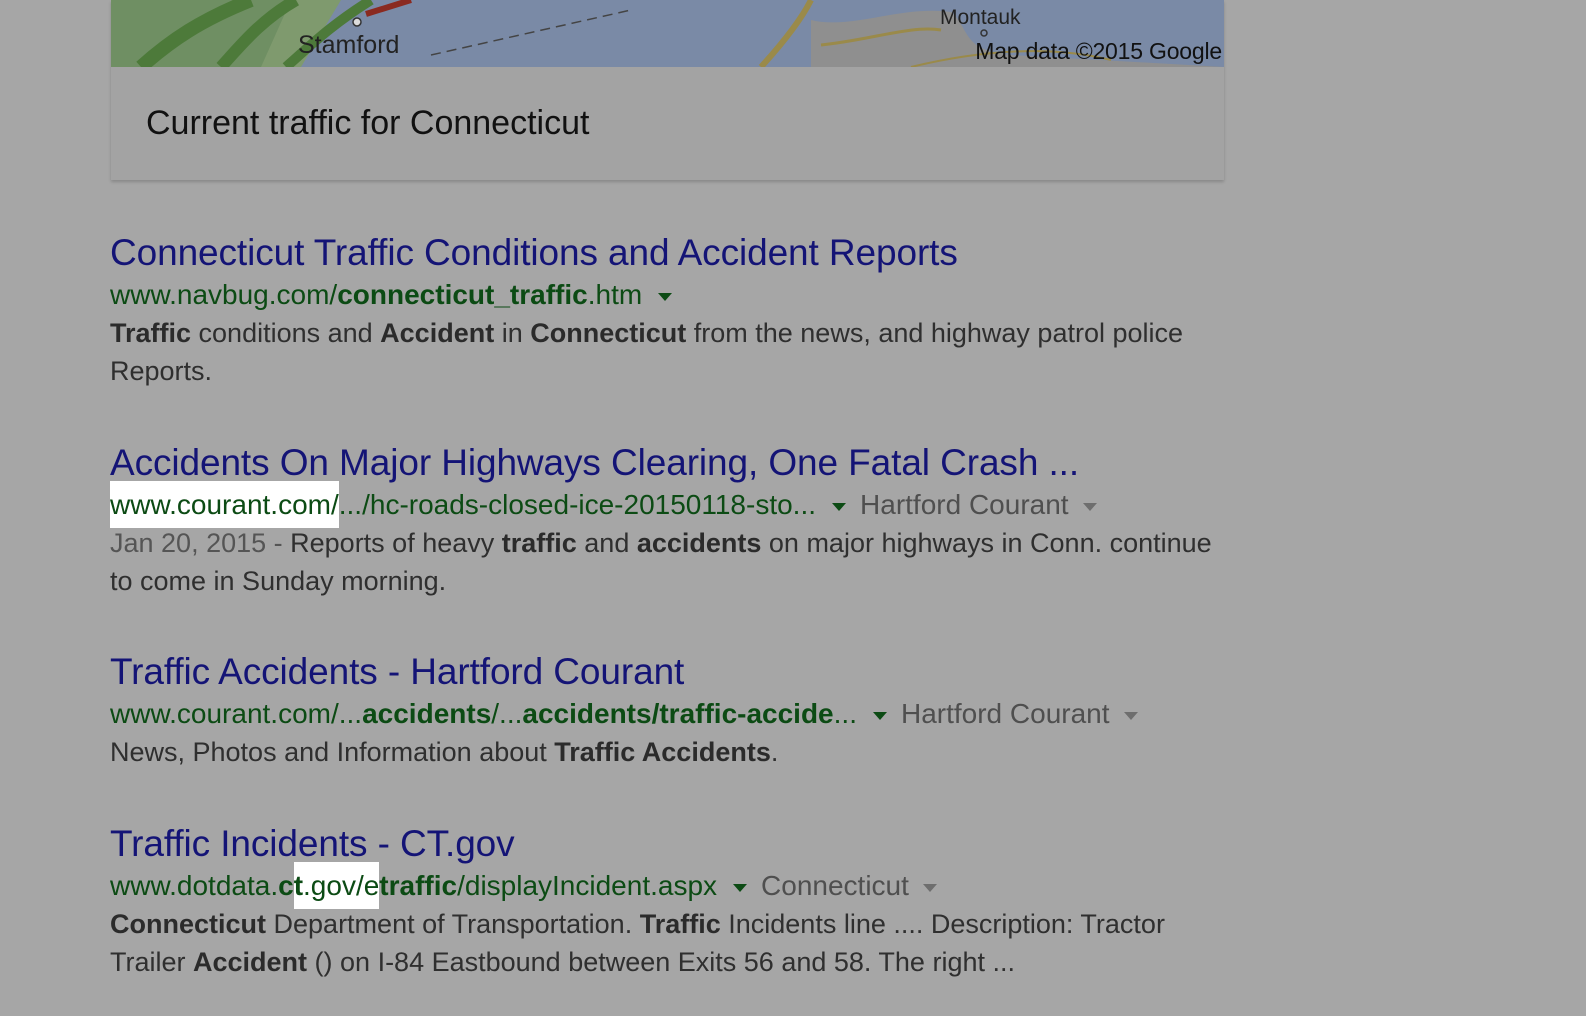 Image resolution: width=1586 pixels, height=1016 pixels. What do you see at coordinates (615, 294) in the screenshot?
I see `result-url-part: .htm` at bounding box center [615, 294].